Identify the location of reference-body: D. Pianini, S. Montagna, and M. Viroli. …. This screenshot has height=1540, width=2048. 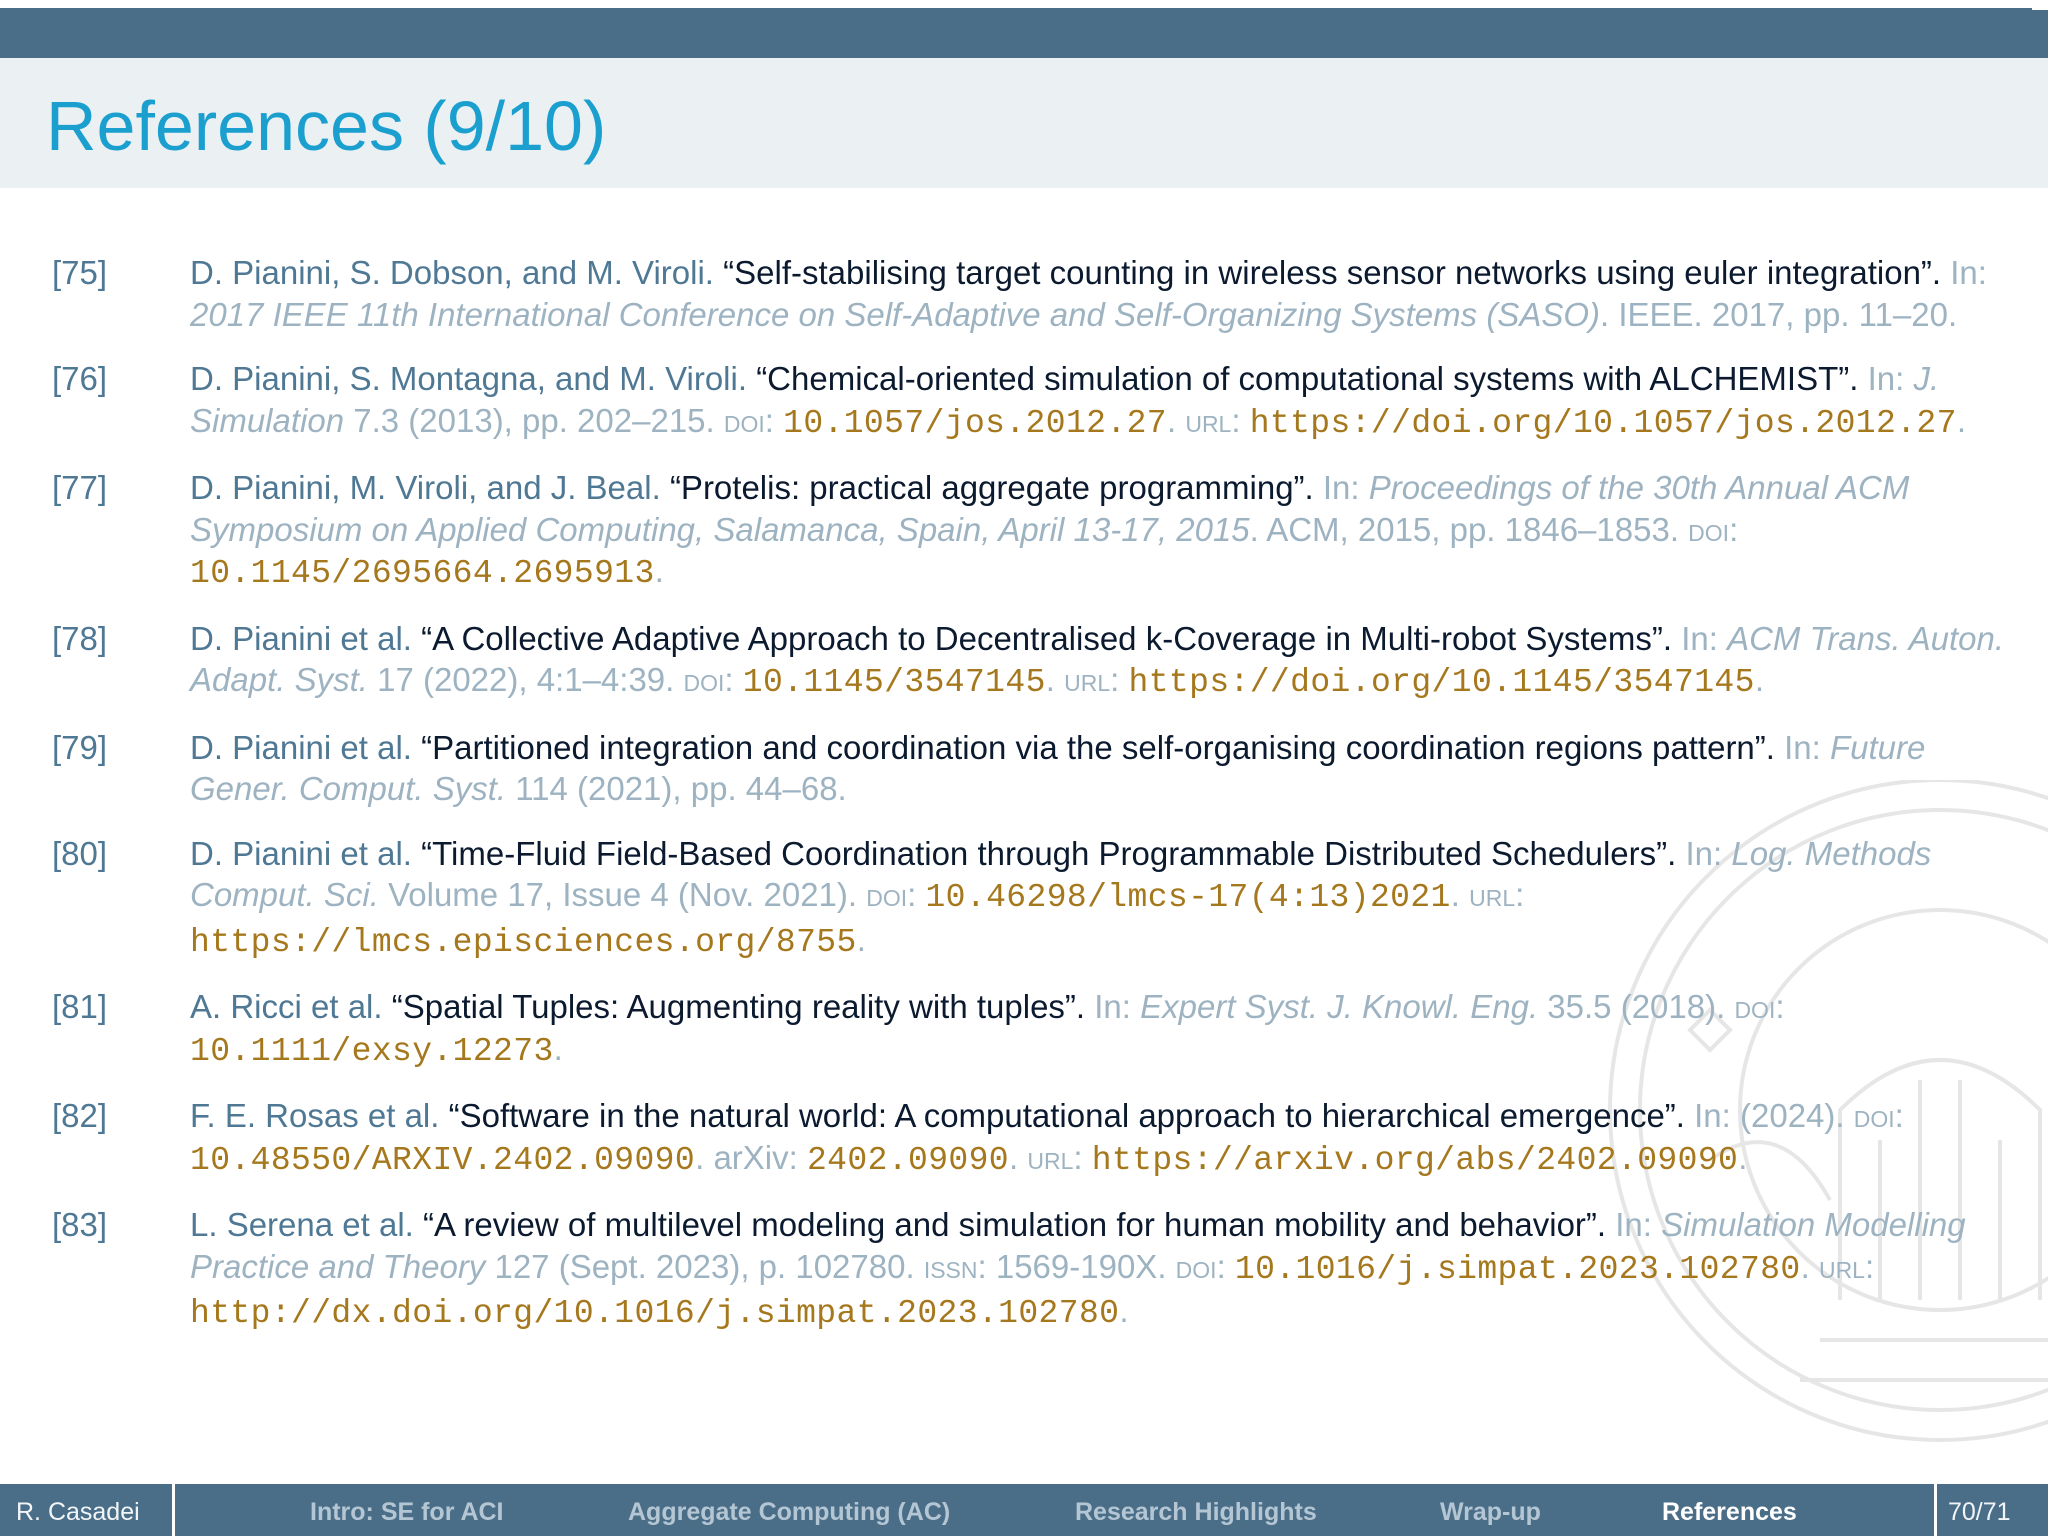
(1078, 401).